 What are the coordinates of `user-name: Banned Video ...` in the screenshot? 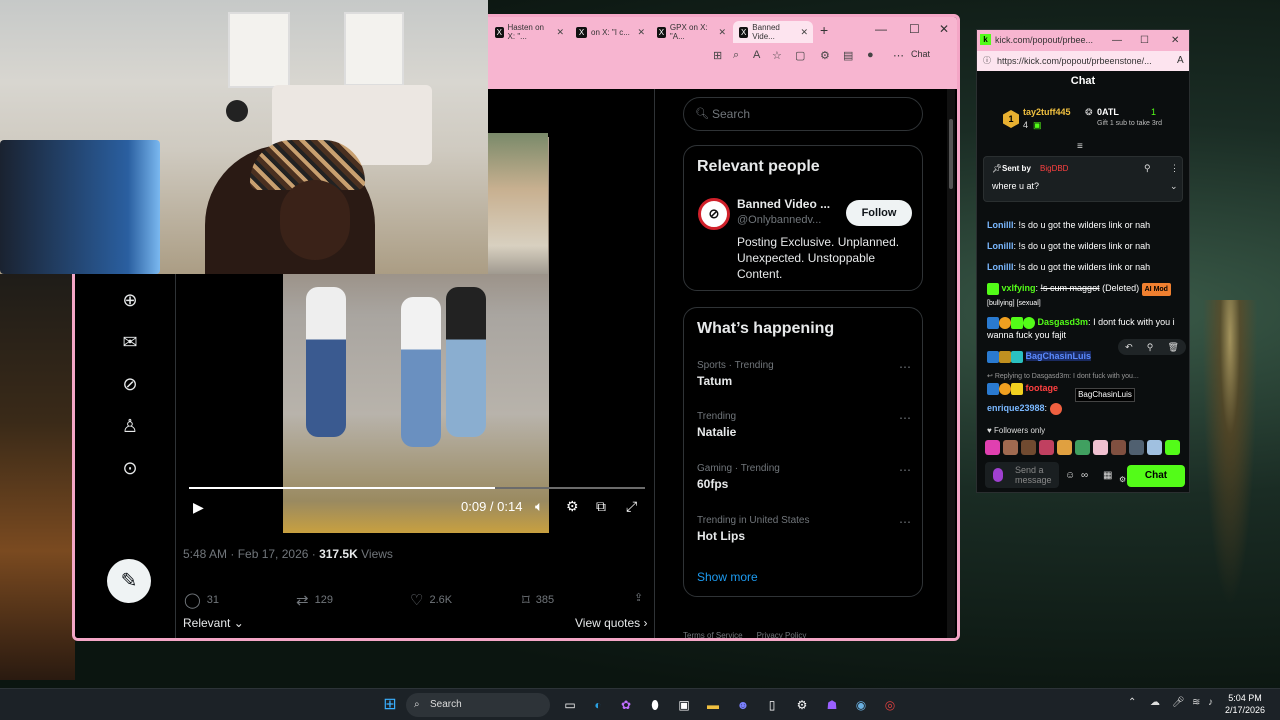 It's located at (783, 204).